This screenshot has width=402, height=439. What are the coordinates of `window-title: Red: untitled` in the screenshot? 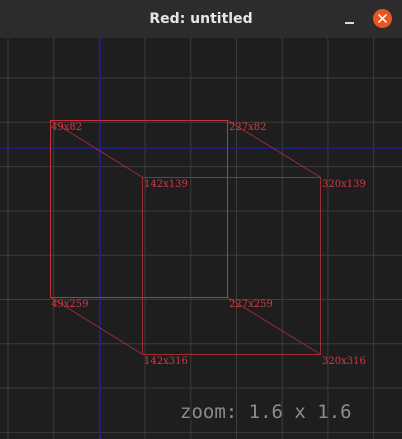 It's located at (201, 19).